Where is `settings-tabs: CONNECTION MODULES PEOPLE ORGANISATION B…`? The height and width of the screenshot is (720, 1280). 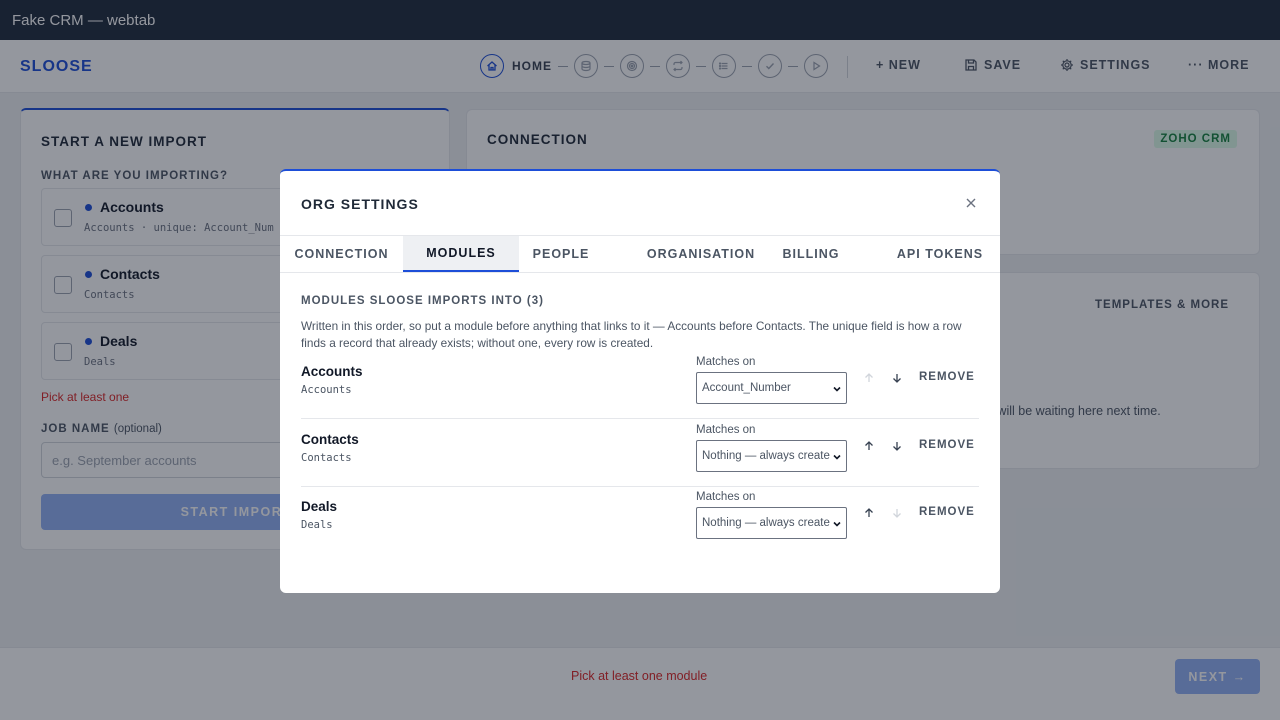
settings-tabs: CONNECTION MODULES PEOPLE ORGANISATION B… is located at coordinates (640, 254).